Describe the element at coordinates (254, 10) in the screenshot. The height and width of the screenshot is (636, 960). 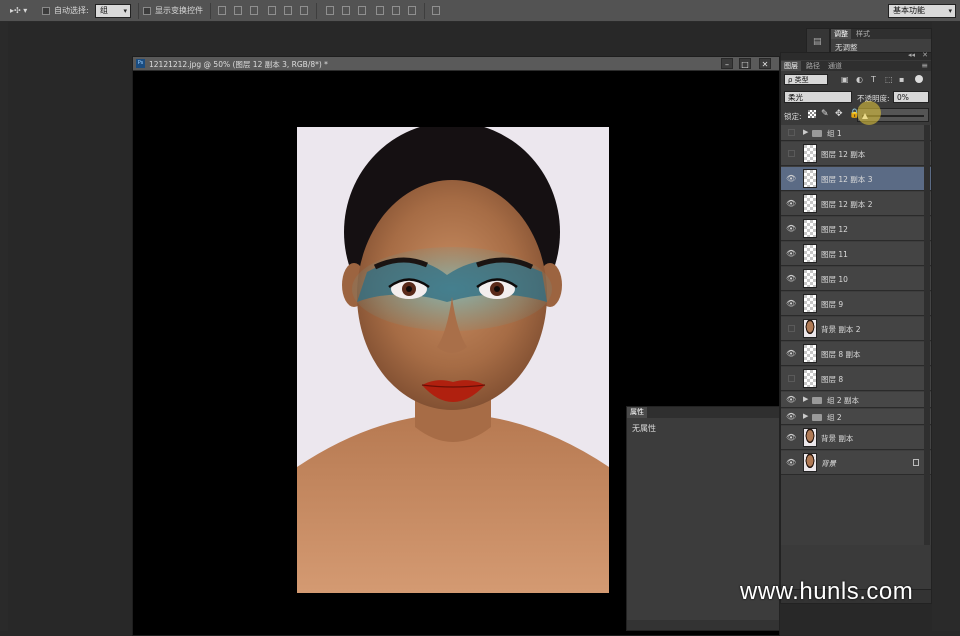
I see `align-bottom-icon` at that location.